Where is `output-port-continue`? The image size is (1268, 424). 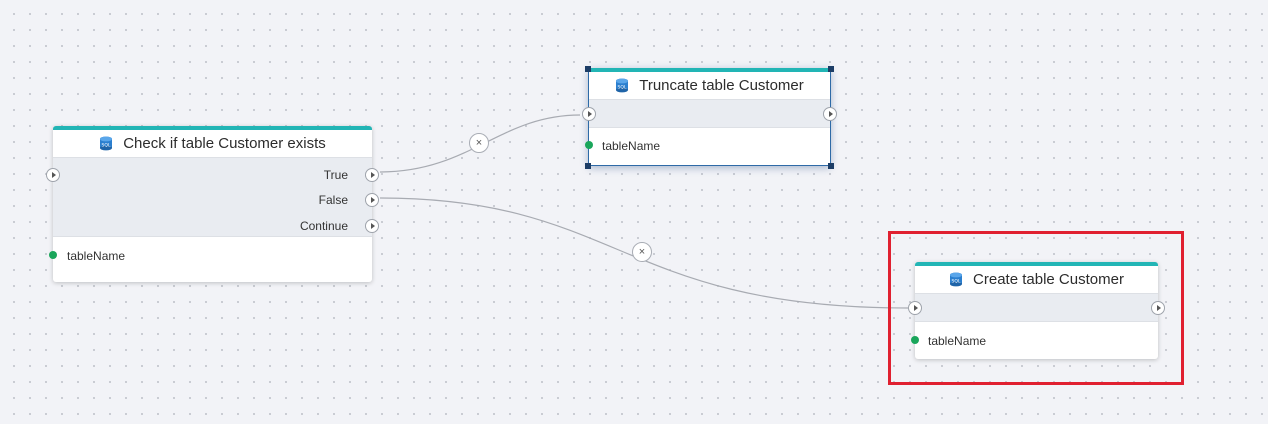 output-port-continue is located at coordinates (372, 226).